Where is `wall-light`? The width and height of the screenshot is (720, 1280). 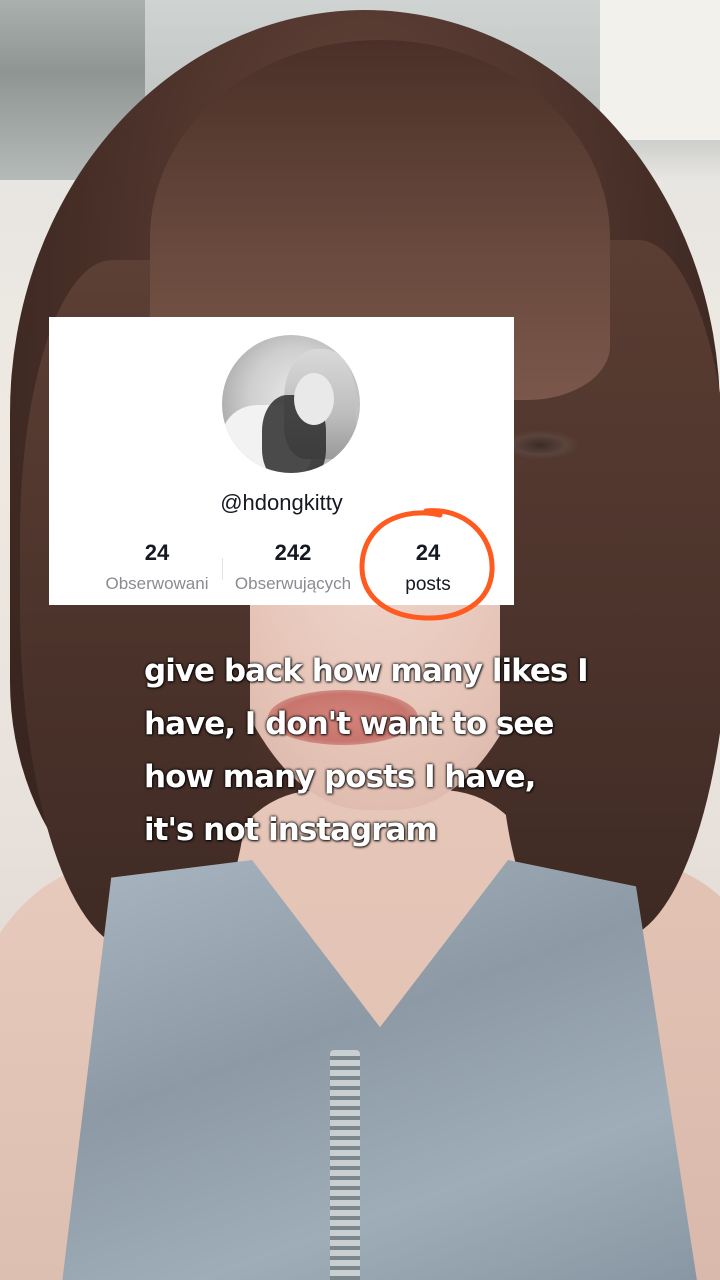
wall-light is located at coordinates (660, 70).